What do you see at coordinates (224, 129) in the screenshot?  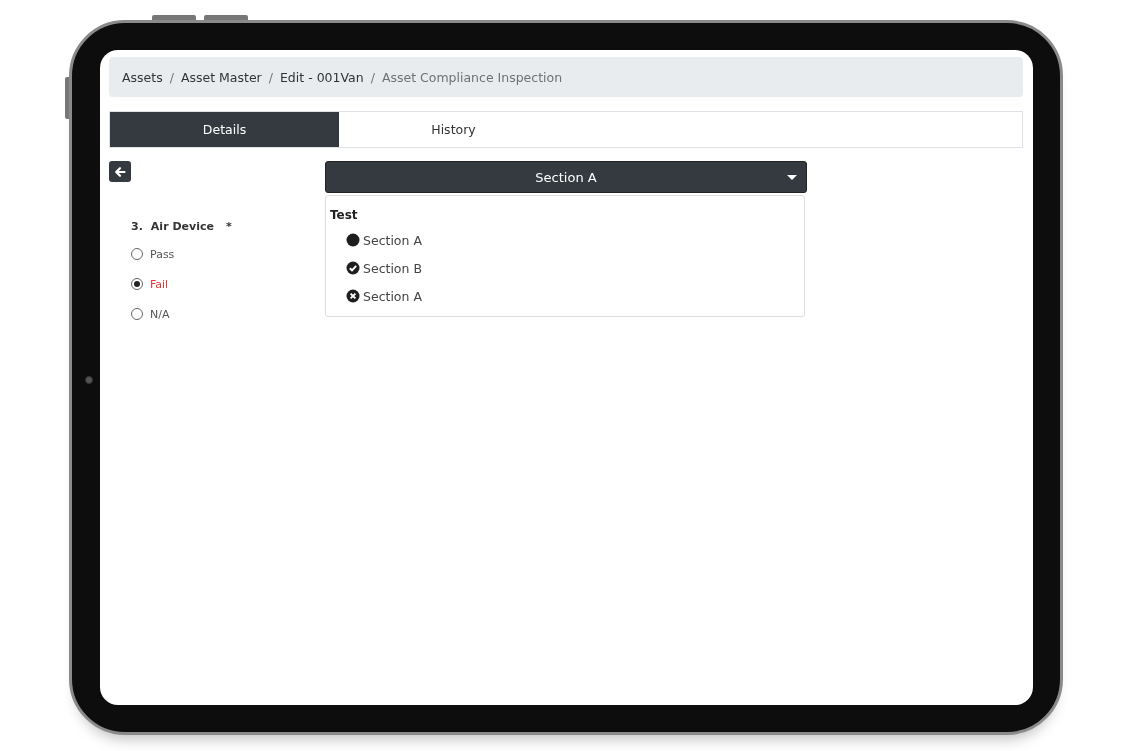 I see `tab: Details` at bounding box center [224, 129].